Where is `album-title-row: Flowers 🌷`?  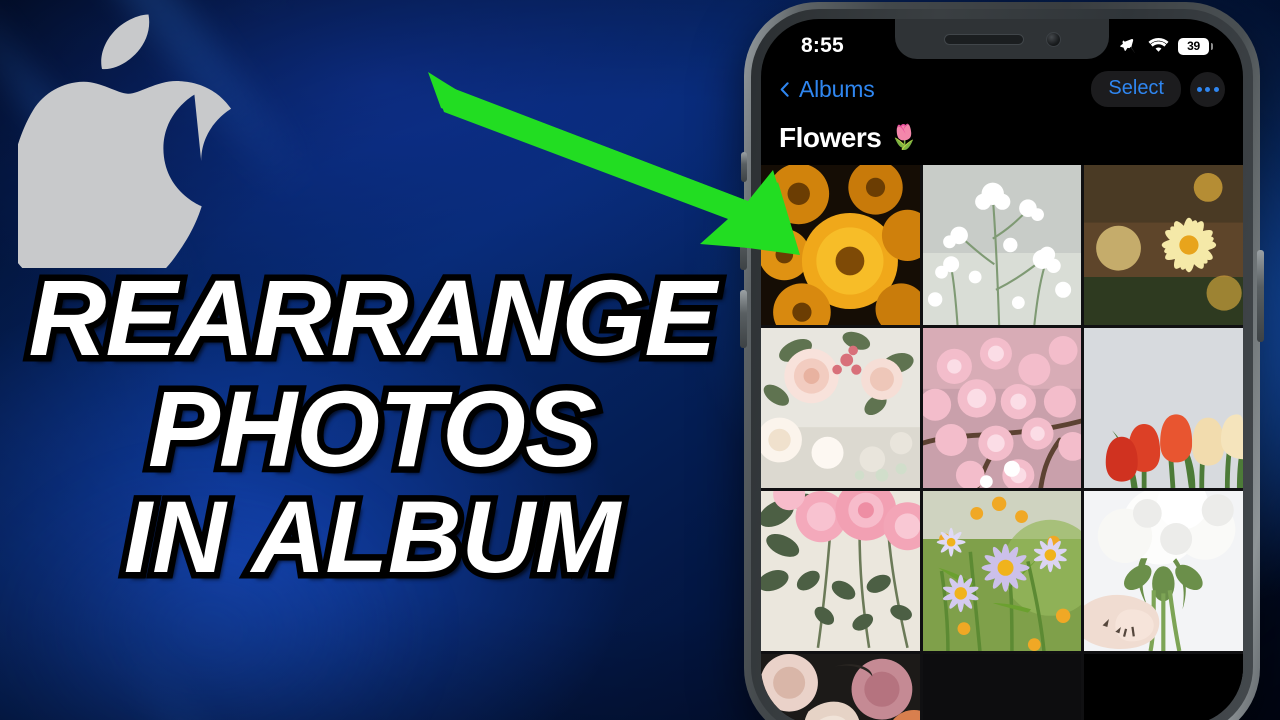
album-title-row: Flowers 🌷 is located at coordinates (1002, 138).